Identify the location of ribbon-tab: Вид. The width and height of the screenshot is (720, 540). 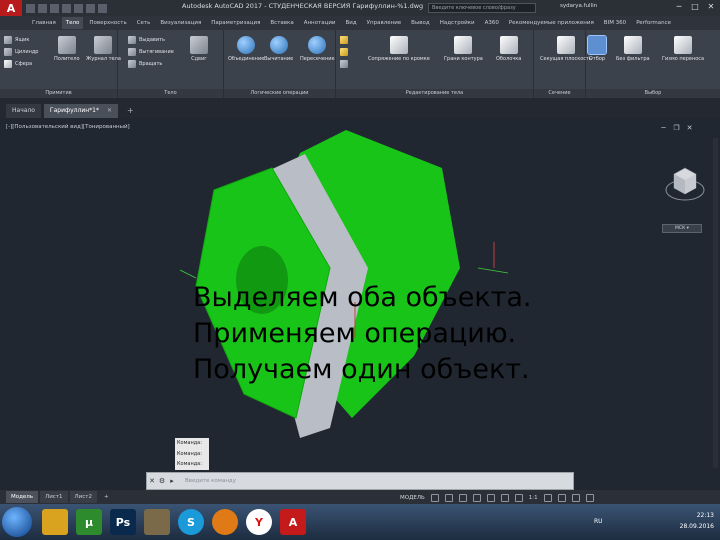
(351, 23).